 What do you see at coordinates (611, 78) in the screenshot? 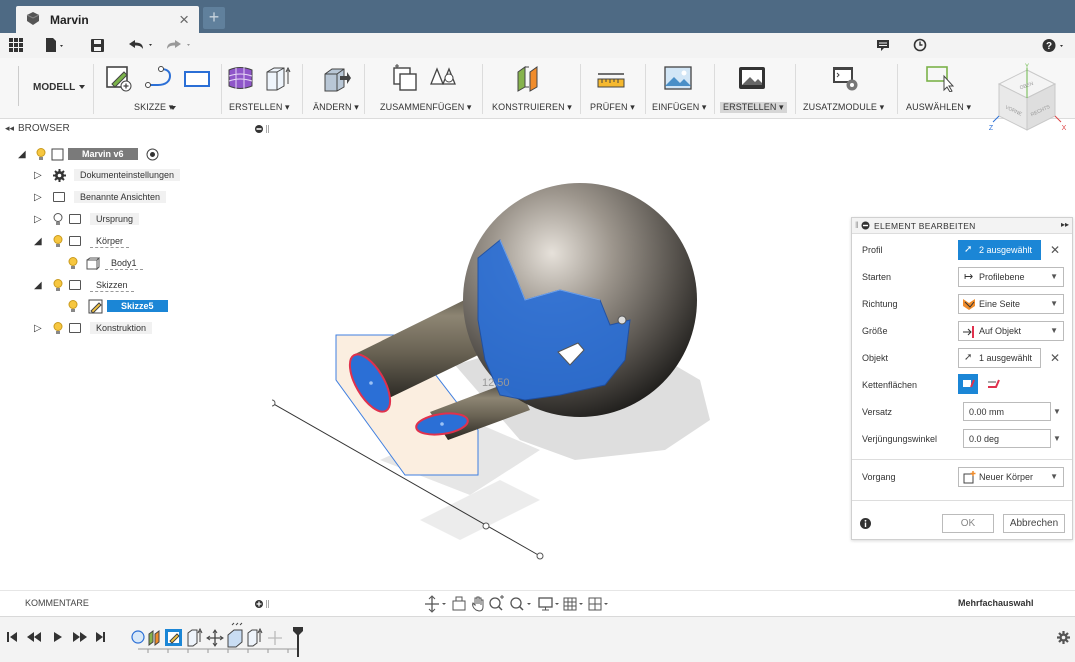
I see `measure-icon` at bounding box center [611, 78].